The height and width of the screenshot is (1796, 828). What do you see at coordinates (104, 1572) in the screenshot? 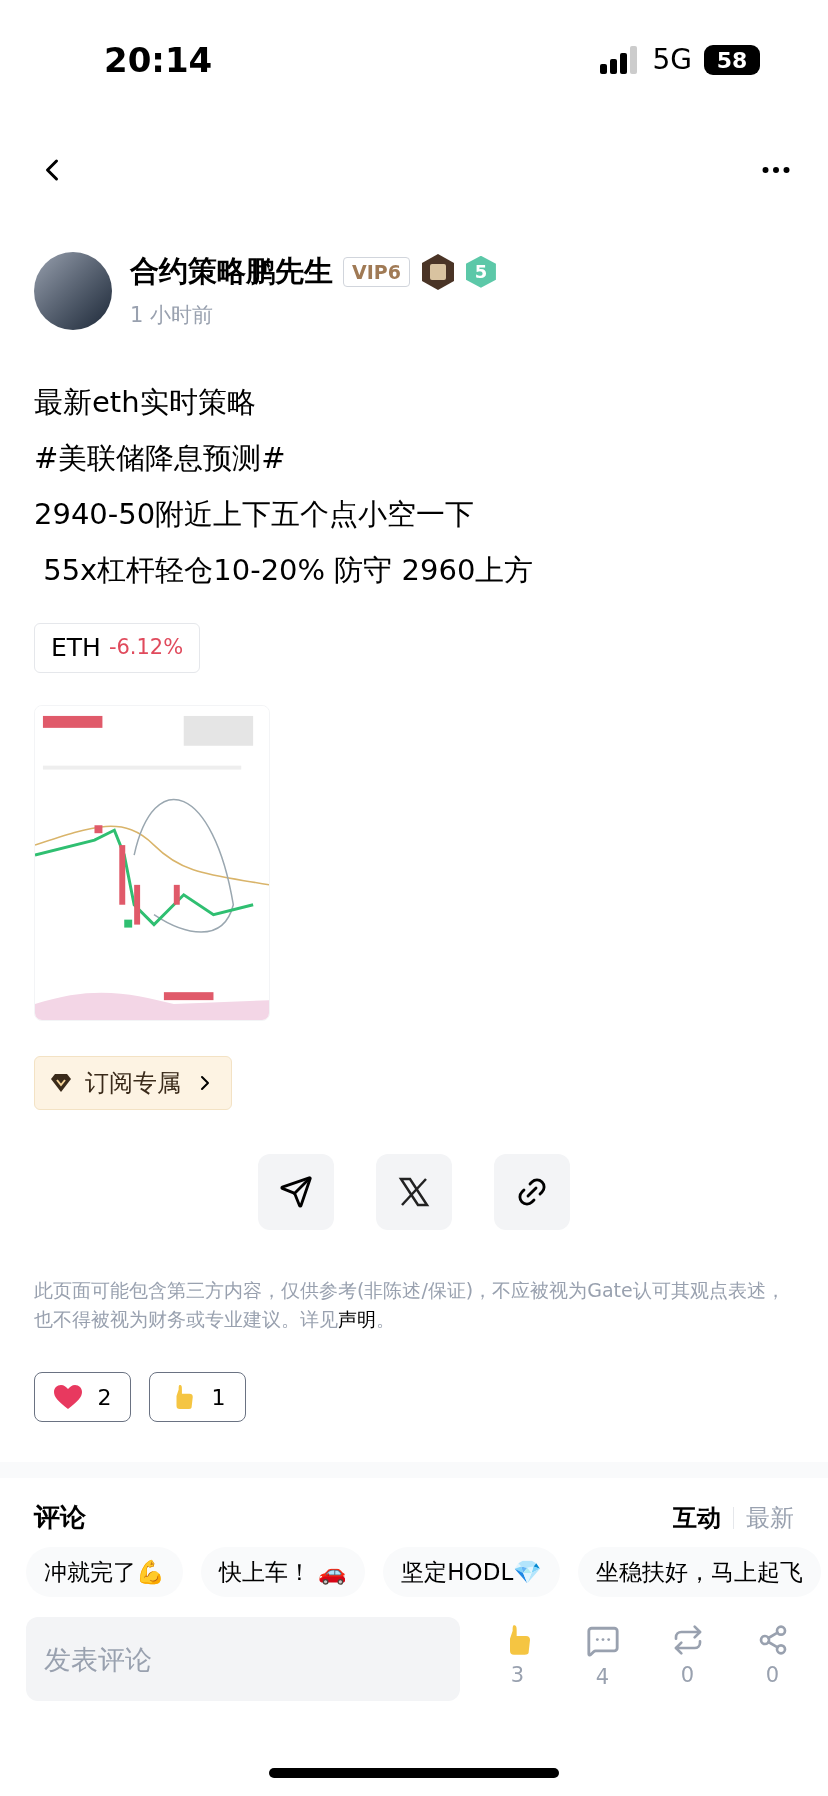
I see `quick-reply-chip: 冲就完了💪` at bounding box center [104, 1572].